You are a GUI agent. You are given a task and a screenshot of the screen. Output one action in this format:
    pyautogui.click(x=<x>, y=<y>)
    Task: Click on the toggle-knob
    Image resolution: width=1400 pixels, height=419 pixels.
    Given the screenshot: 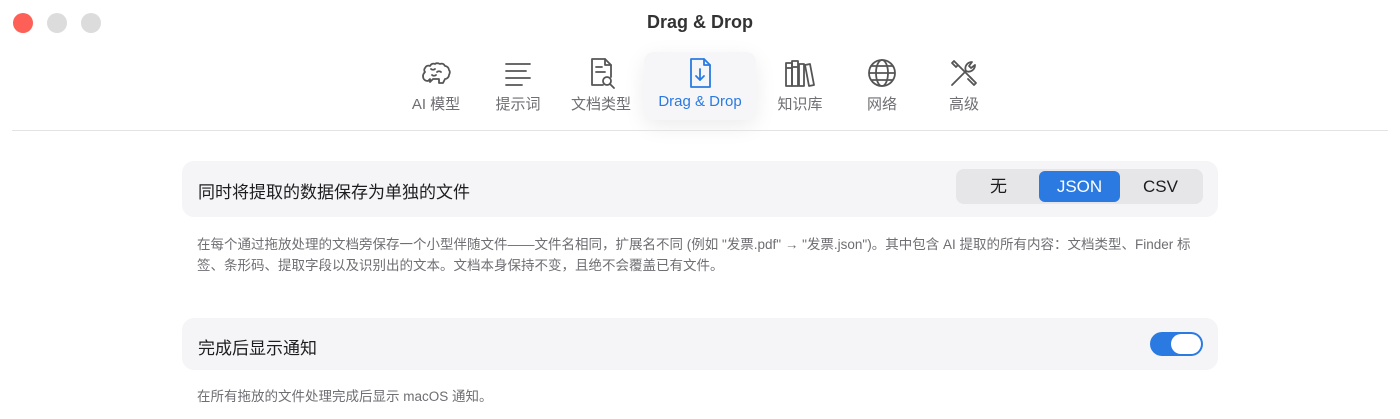 What is the action you would take?
    pyautogui.click(x=1186, y=344)
    